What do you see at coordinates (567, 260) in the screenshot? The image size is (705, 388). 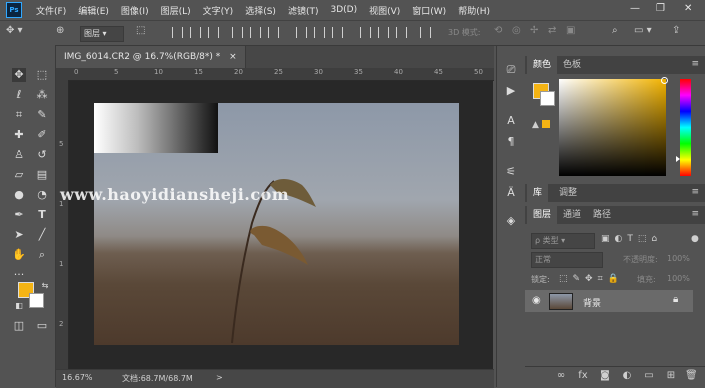 I see `blend-mode-dropdown: 正常` at bounding box center [567, 260].